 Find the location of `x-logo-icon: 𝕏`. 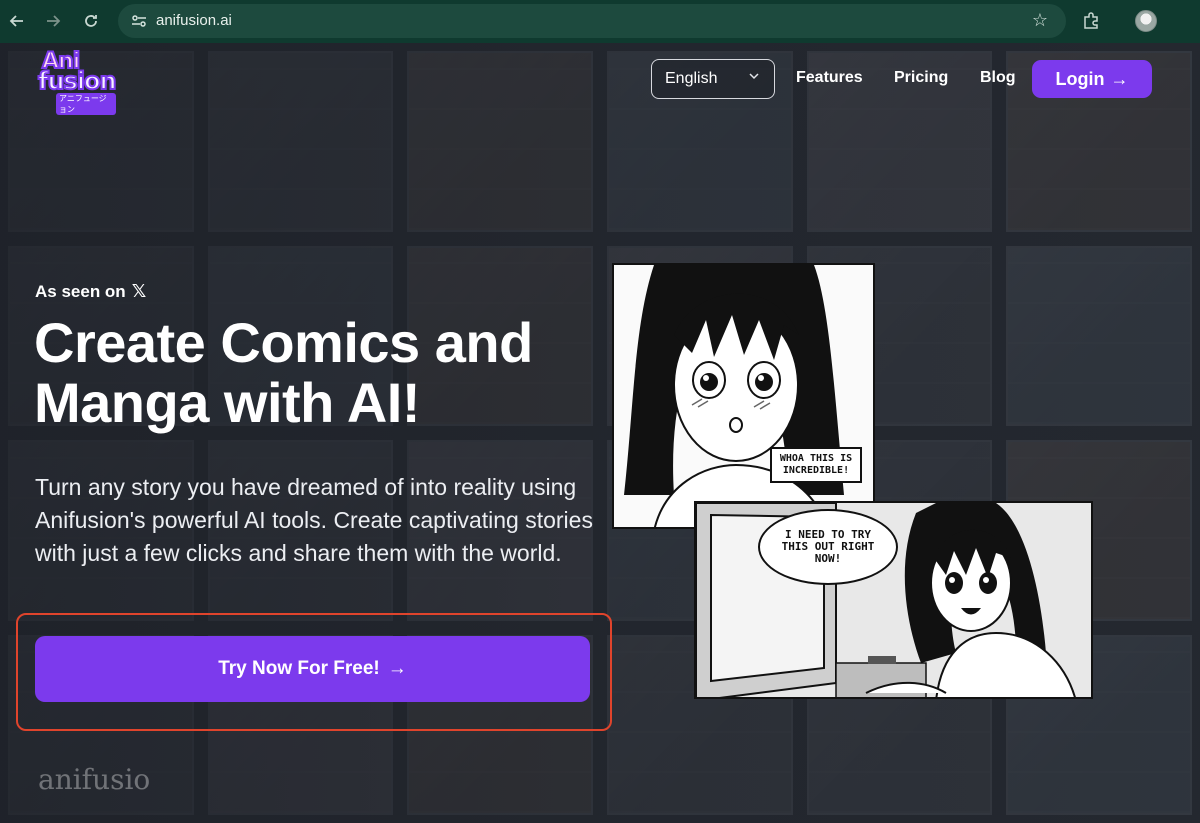

x-logo-icon: 𝕏 is located at coordinates (139, 291).